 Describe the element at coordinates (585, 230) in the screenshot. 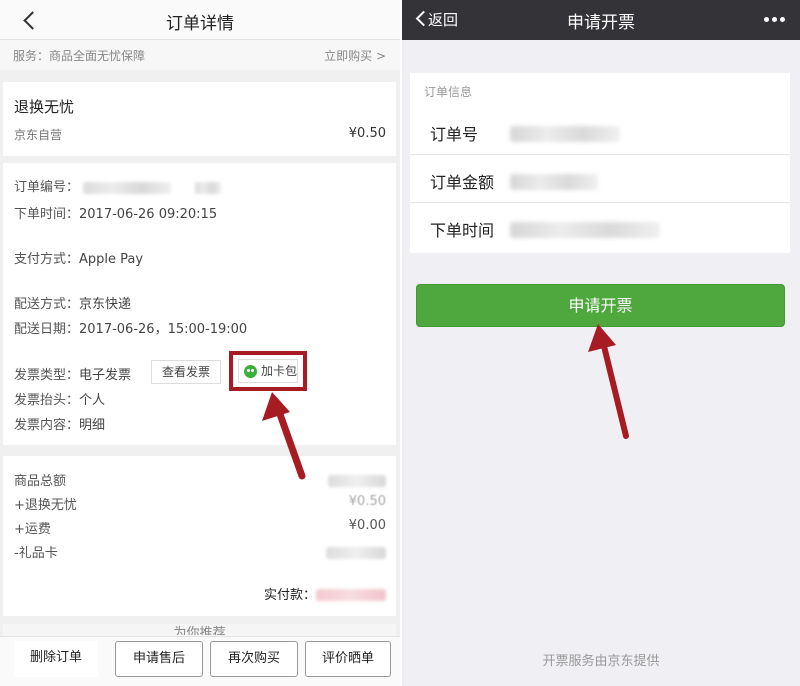

I see `order-time-redacted` at that location.